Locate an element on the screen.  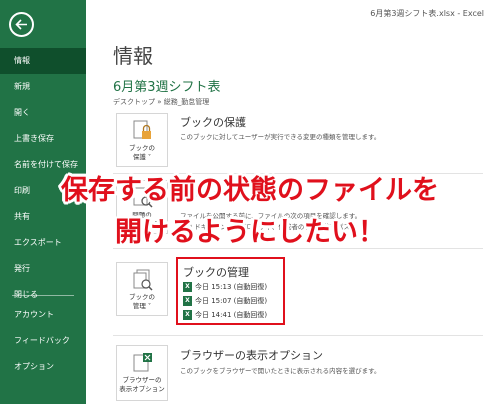
nav-open: 開く is located at coordinates (43, 113).